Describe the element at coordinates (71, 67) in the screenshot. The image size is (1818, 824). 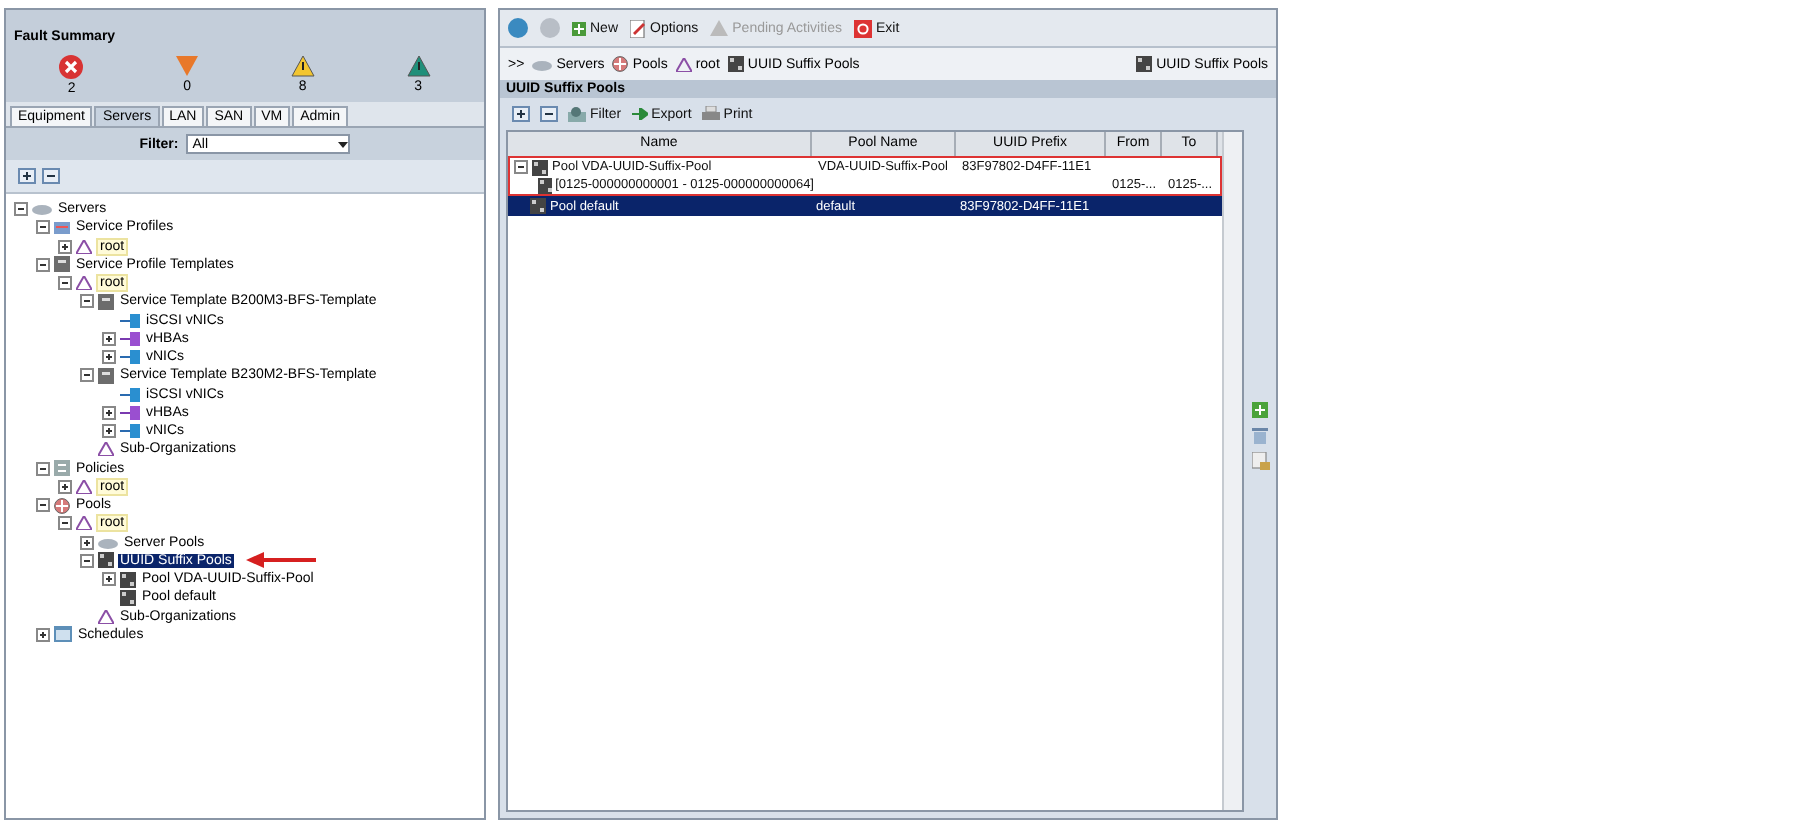
I see `error-icon` at that location.